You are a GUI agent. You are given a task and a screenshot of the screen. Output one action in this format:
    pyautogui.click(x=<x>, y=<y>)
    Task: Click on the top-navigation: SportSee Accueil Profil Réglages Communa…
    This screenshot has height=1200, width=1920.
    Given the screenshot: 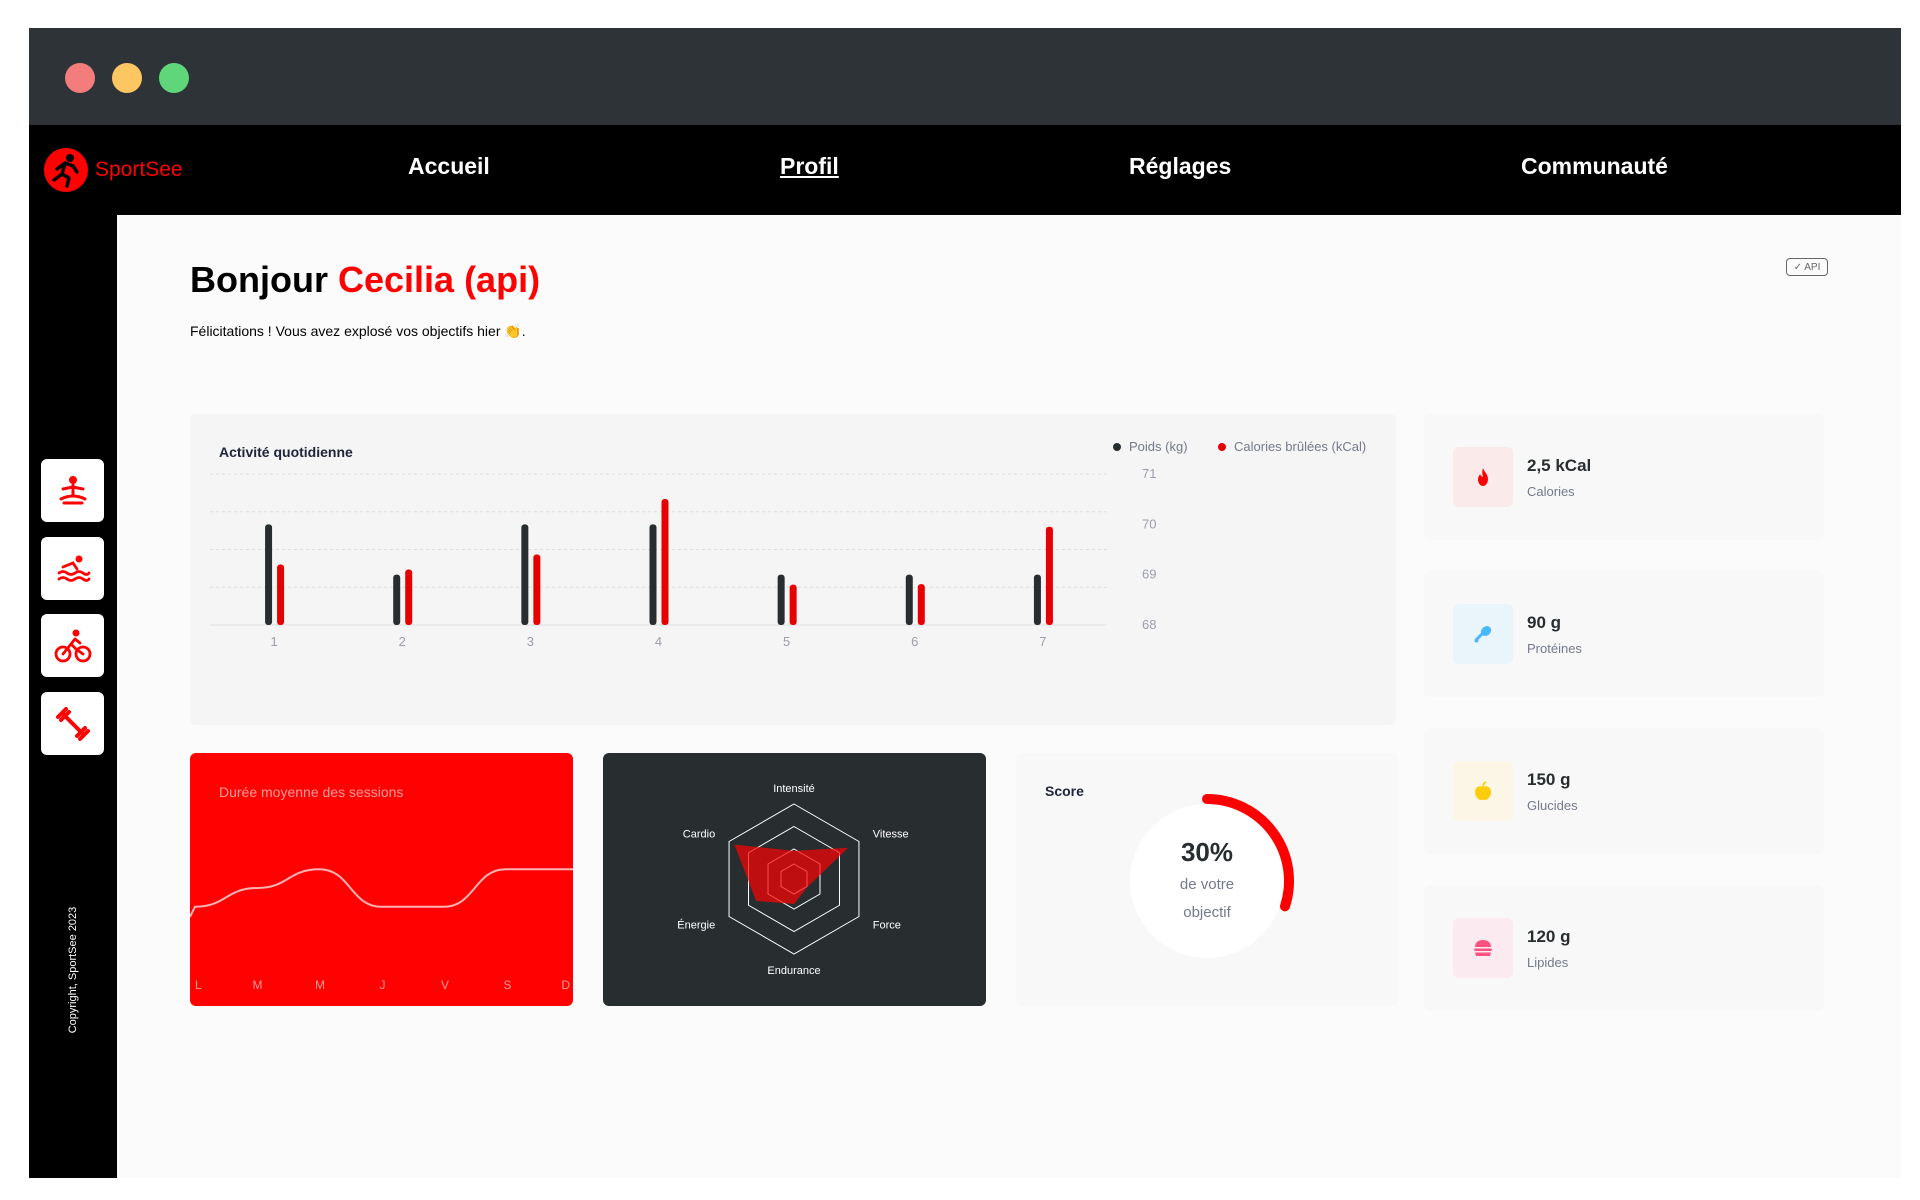 What is the action you would take?
    pyautogui.click(x=965, y=170)
    